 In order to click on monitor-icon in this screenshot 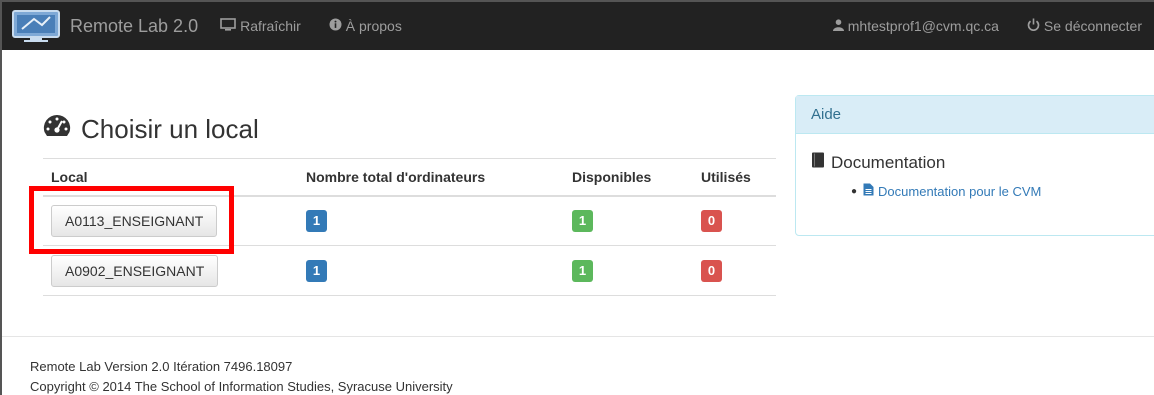, I will do `click(228, 26)`.